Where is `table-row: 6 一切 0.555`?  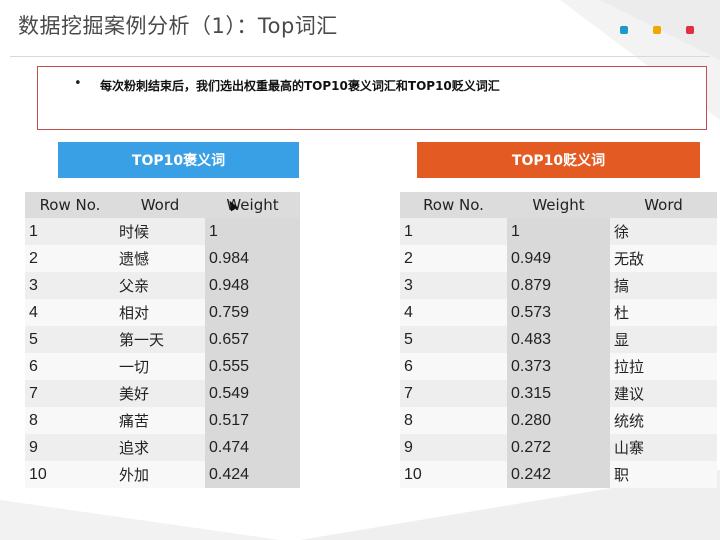
table-row: 6 一切 0.555 is located at coordinates (162, 366).